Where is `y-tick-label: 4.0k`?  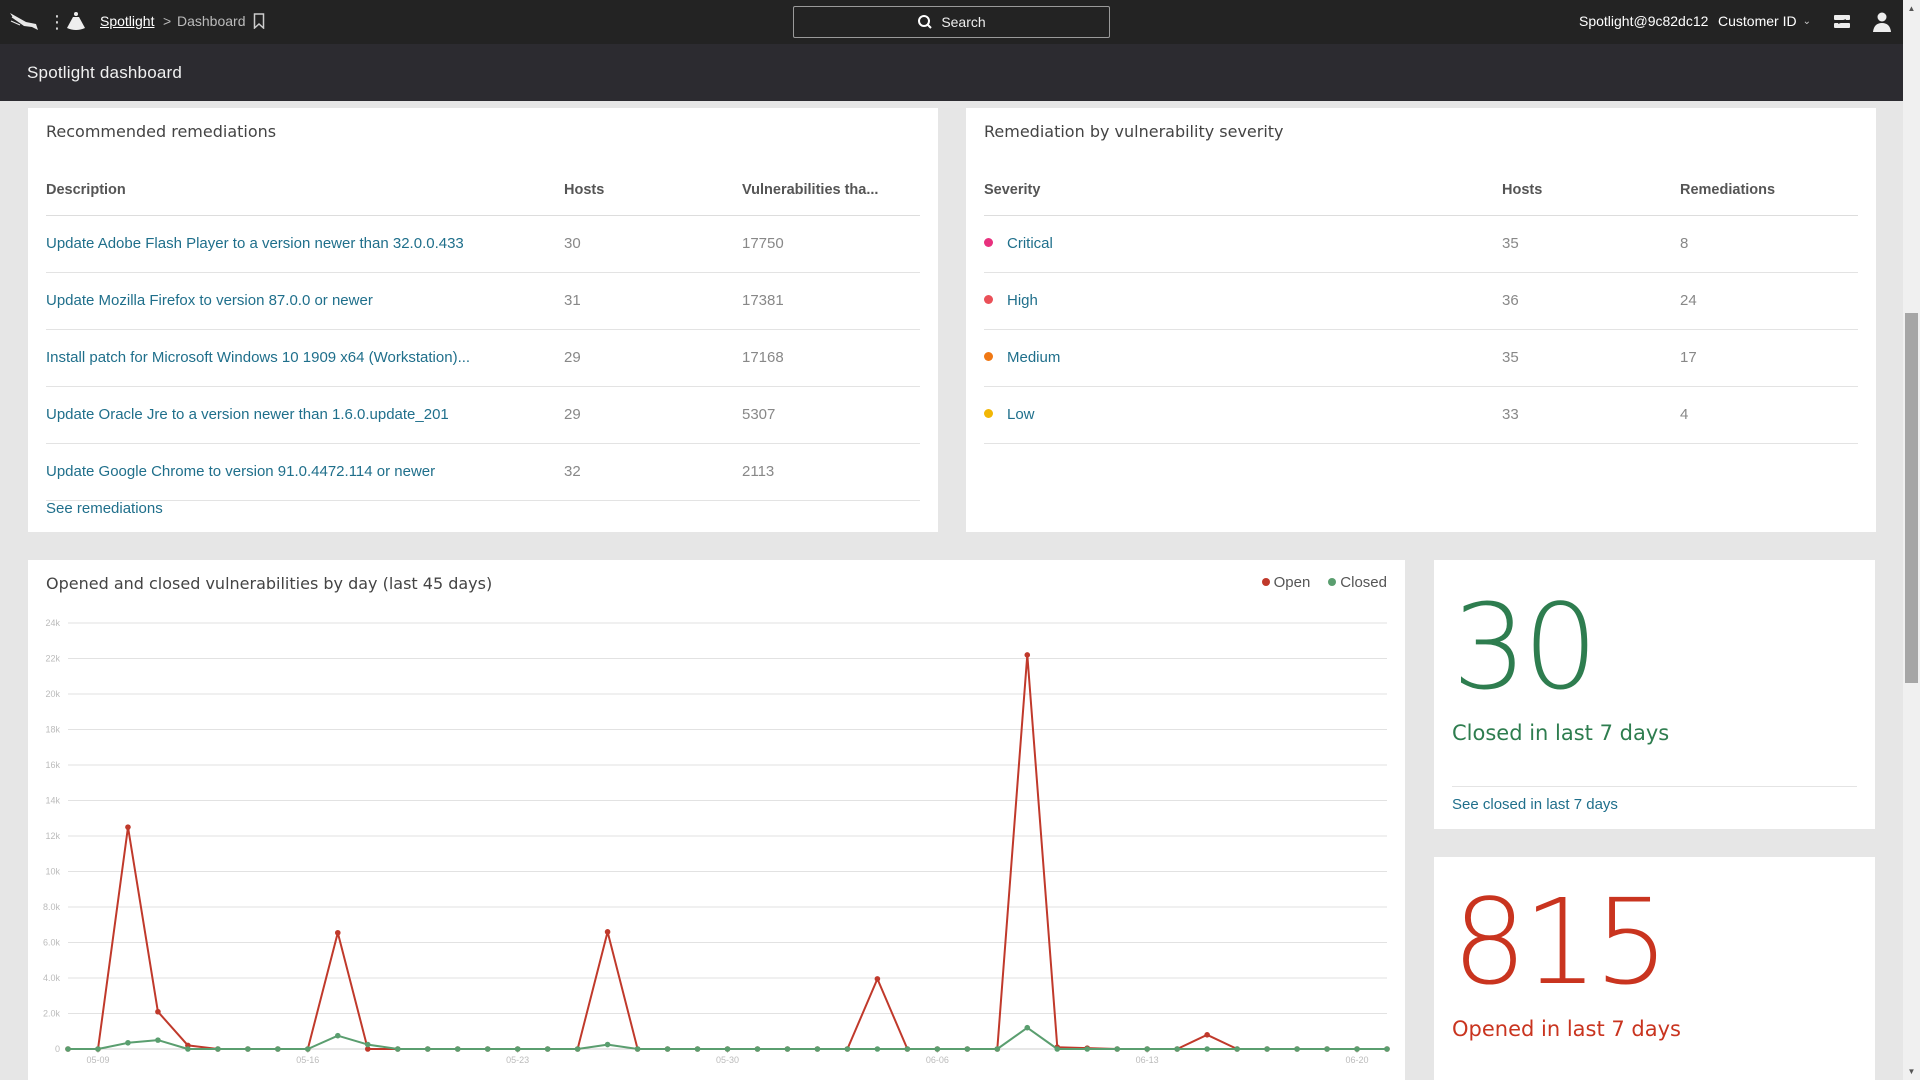
y-tick-label: 4.0k is located at coordinates (52, 978).